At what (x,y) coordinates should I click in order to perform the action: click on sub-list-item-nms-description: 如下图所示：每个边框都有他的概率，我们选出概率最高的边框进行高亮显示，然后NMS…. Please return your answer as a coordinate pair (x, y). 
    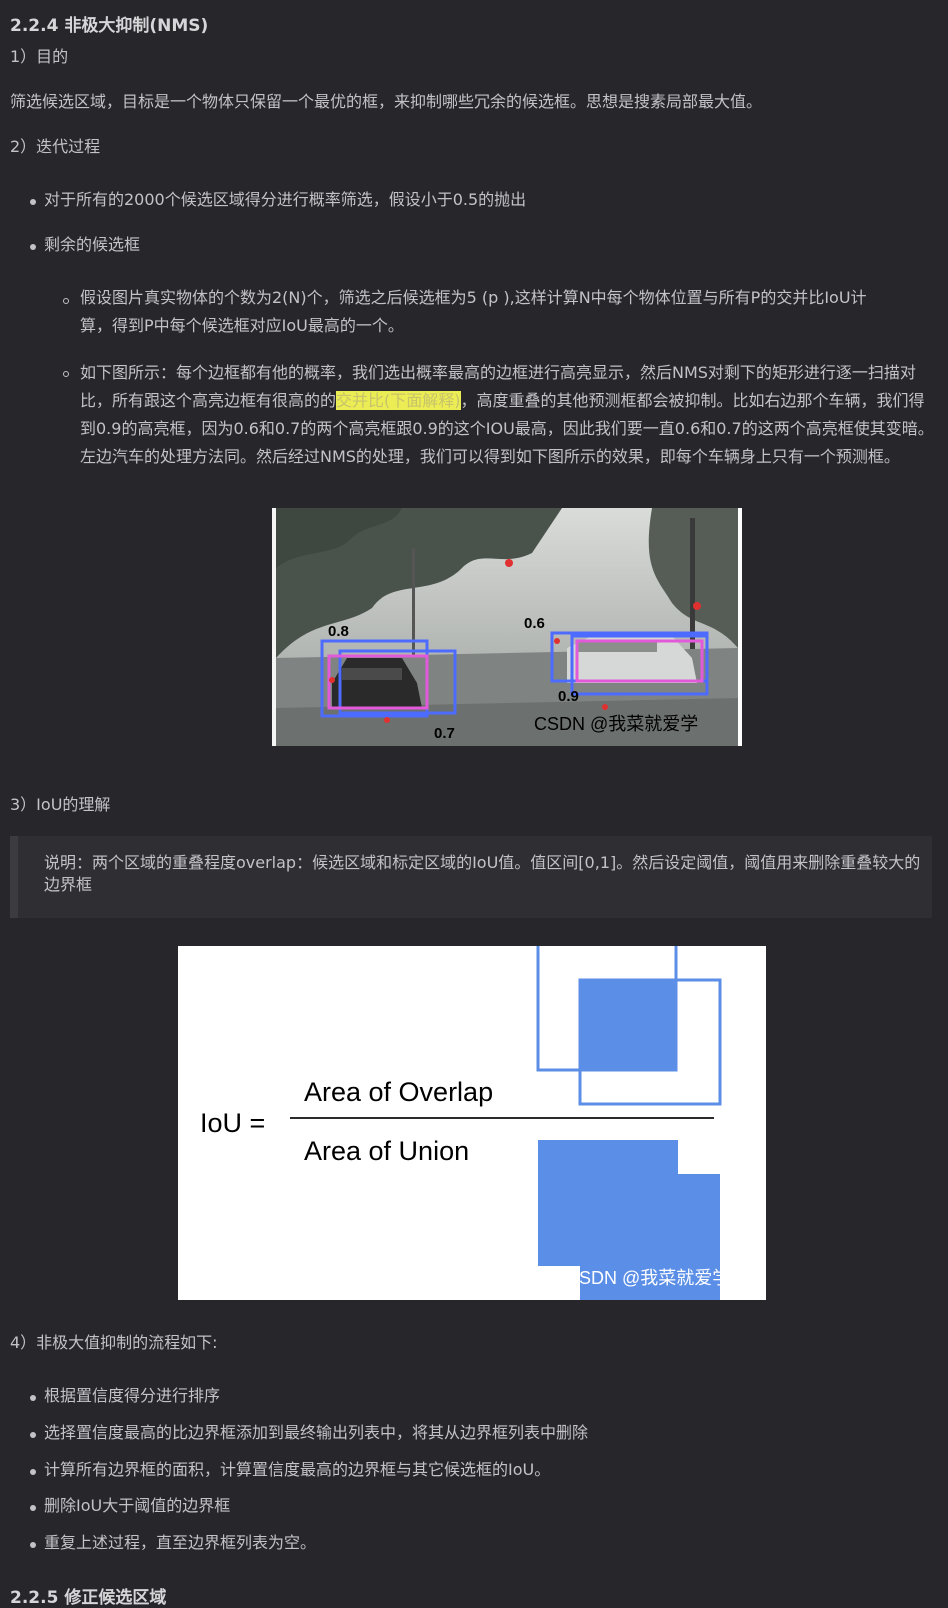
    Looking at the image, I should click on (508, 415).